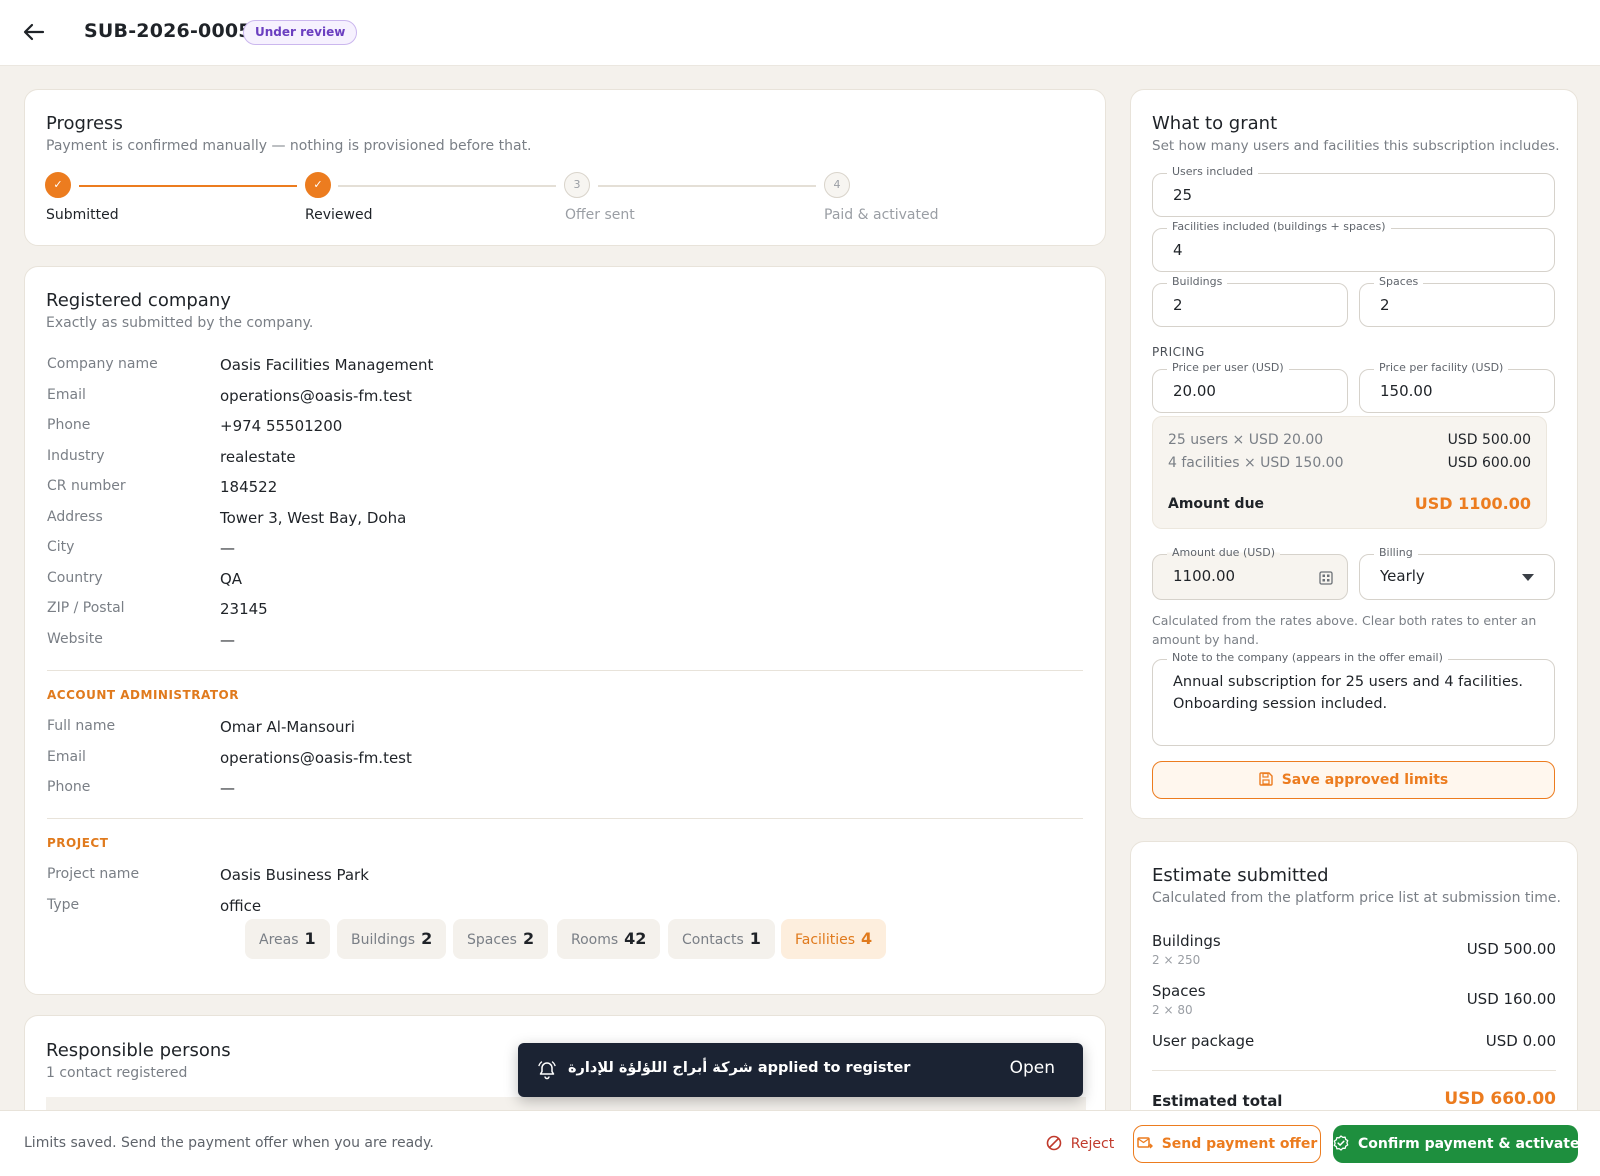  Describe the element at coordinates (1227, 1144) in the screenshot. I see `send-payment-offer-button: Send payment offer` at that location.